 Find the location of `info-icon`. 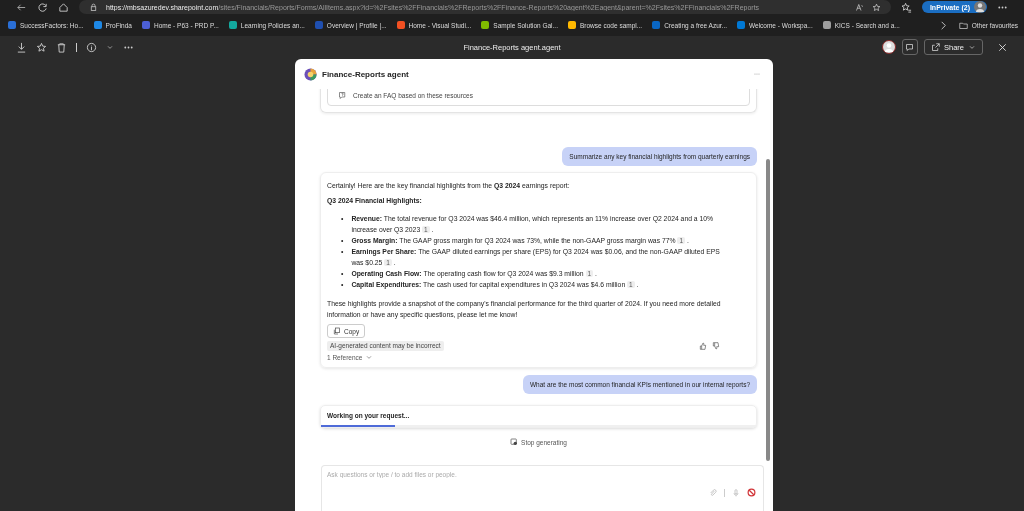

info-icon is located at coordinates (91, 47).